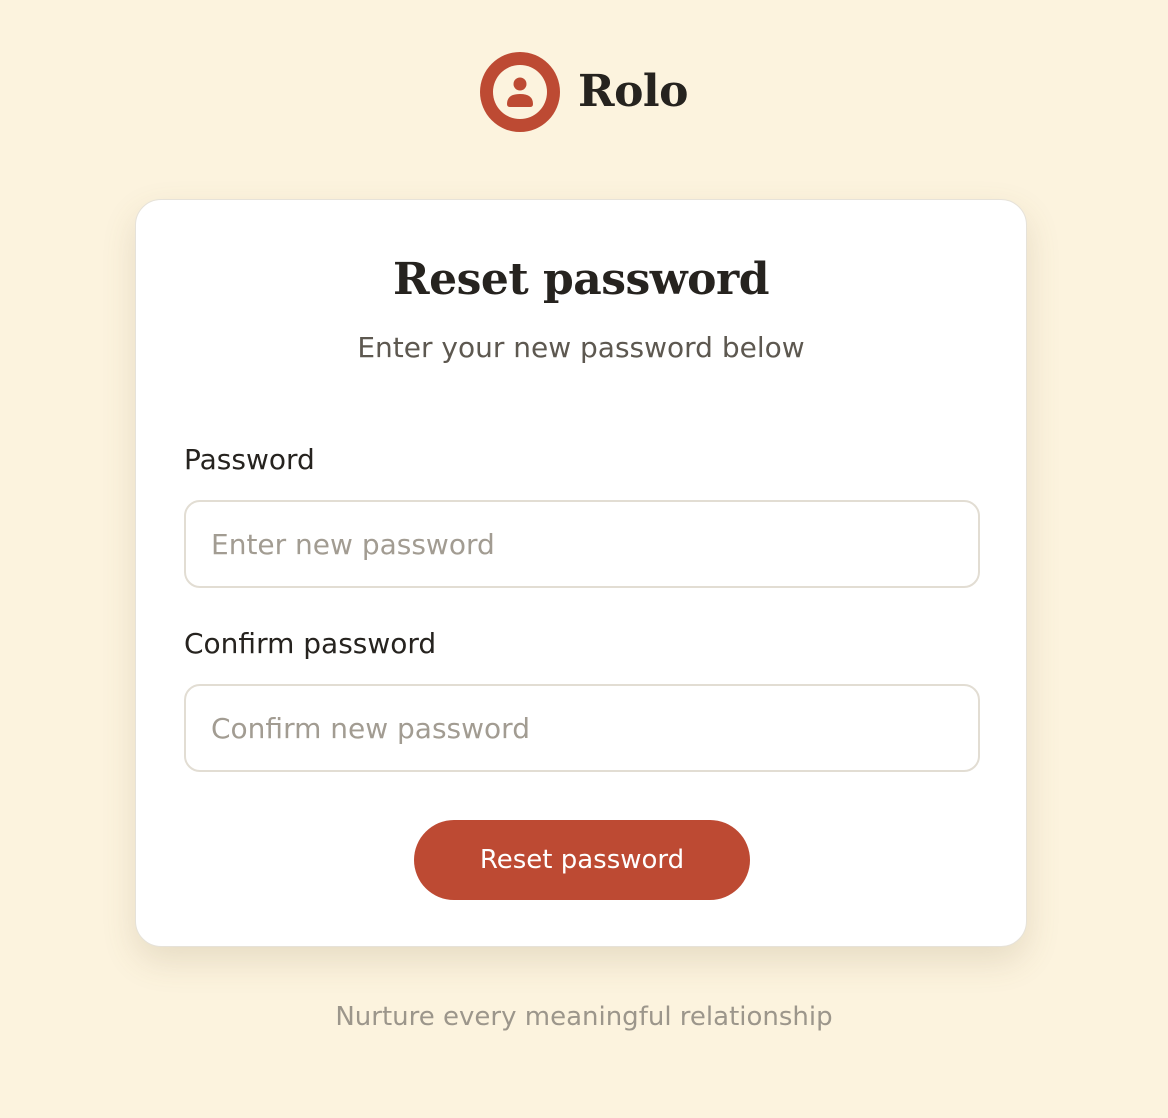 This screenshot has height=1118, width=1168. I want to click on reset-password-button: Reset password, so click(582, 860).